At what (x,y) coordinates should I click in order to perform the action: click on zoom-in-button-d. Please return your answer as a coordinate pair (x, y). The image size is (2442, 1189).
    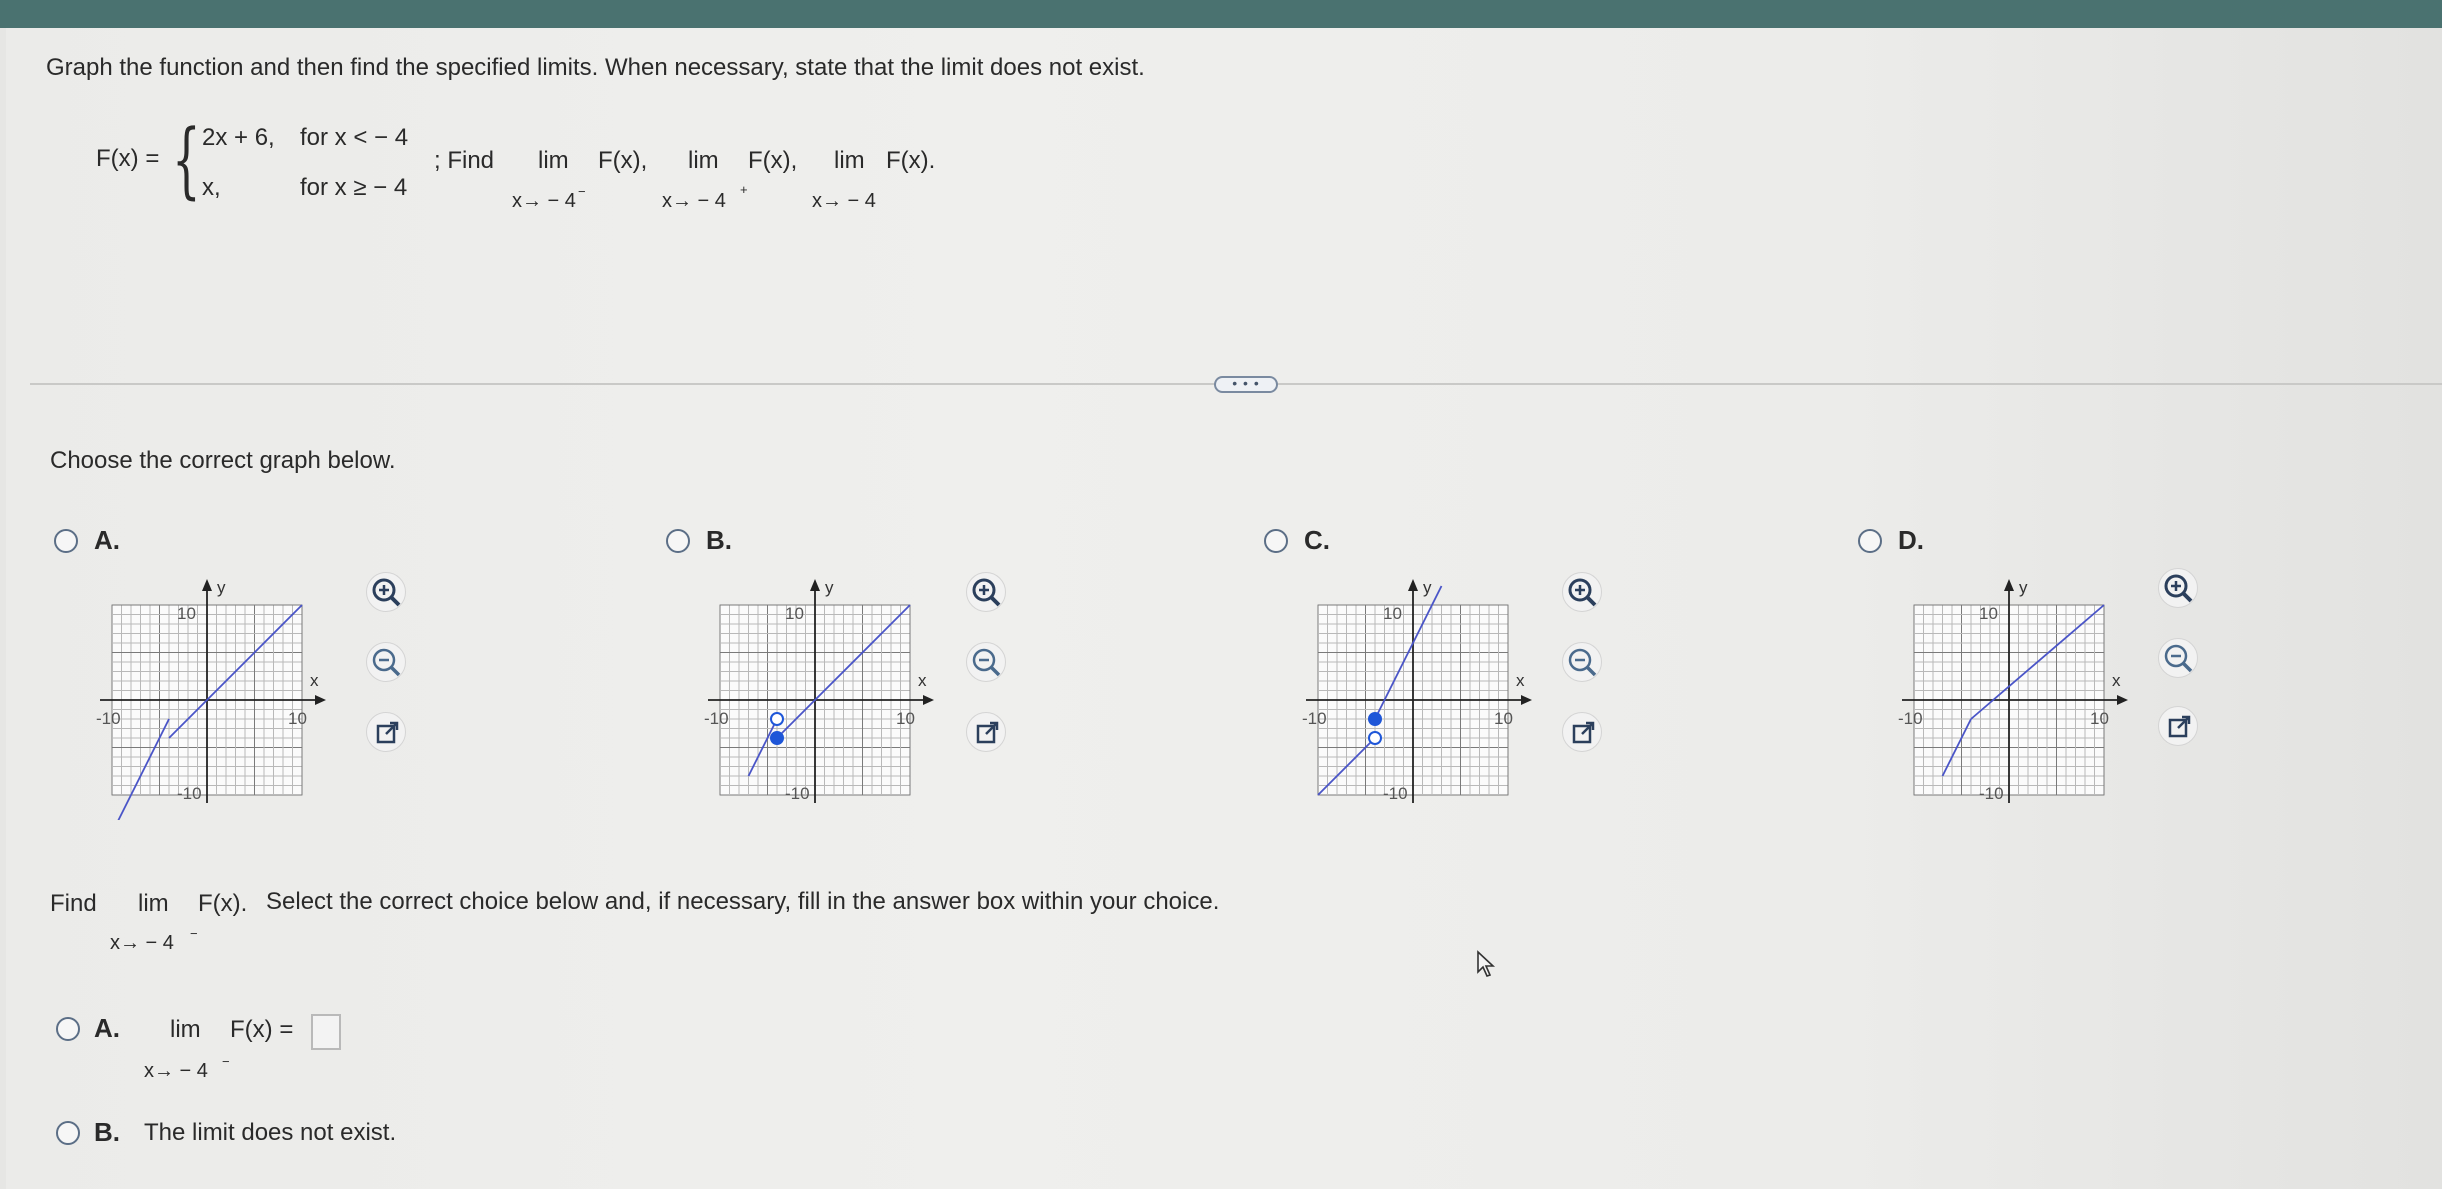
    Looking at the image, I should click on (2178, 588).